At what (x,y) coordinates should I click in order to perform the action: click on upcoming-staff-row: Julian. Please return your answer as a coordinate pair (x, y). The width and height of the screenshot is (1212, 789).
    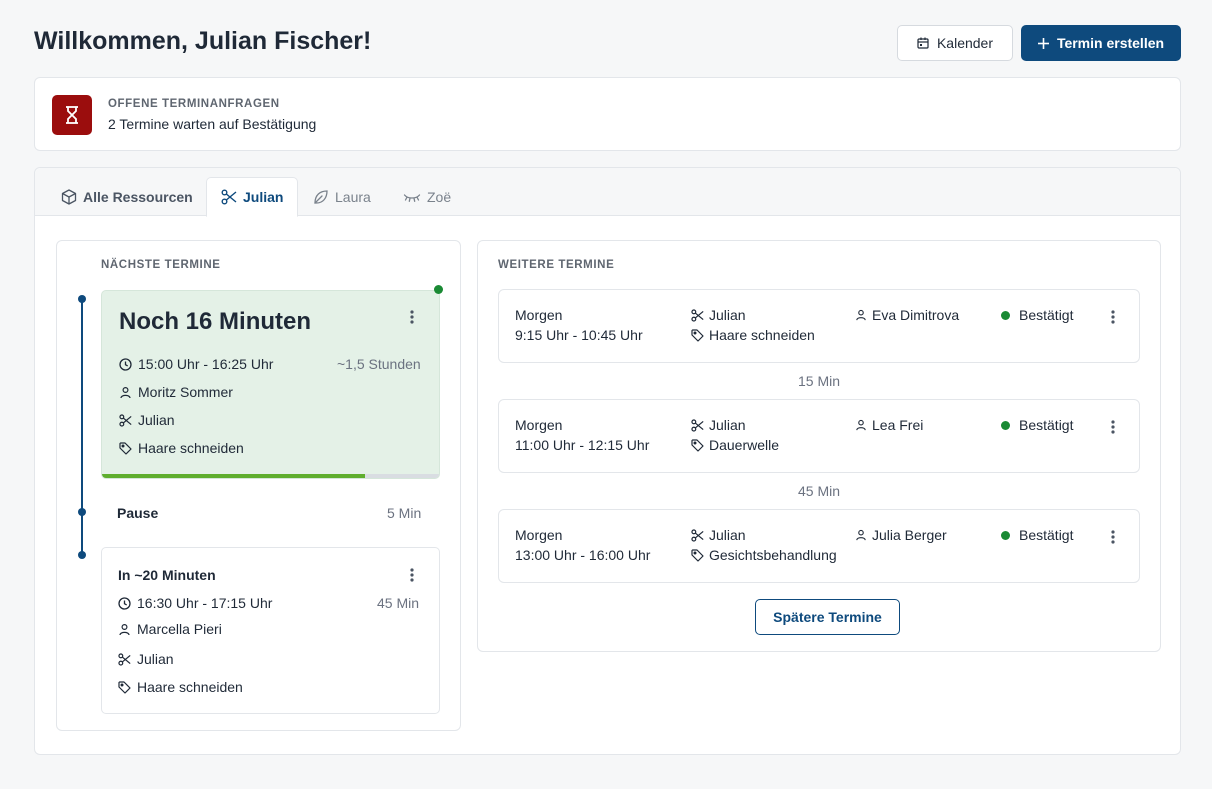
    Looking at the image, I should click on (146, 659).